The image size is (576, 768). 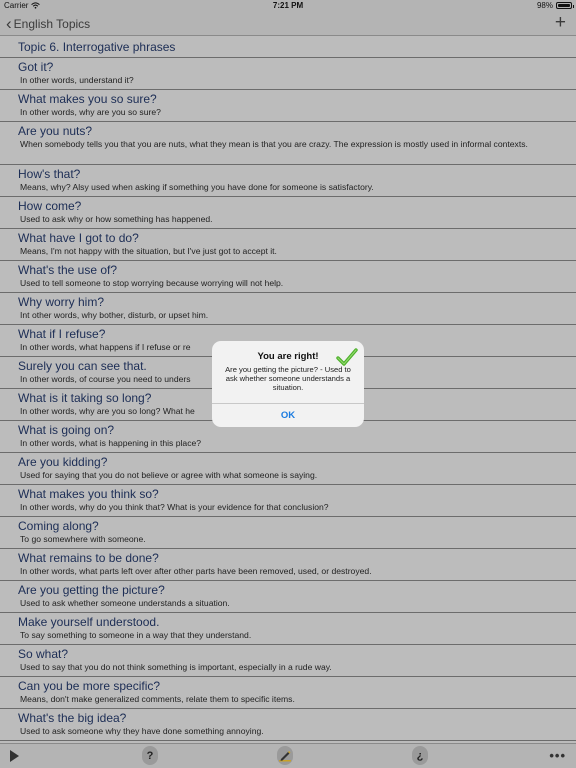 I want to click on battery-percent: 98%, so click(x=544, y=5).